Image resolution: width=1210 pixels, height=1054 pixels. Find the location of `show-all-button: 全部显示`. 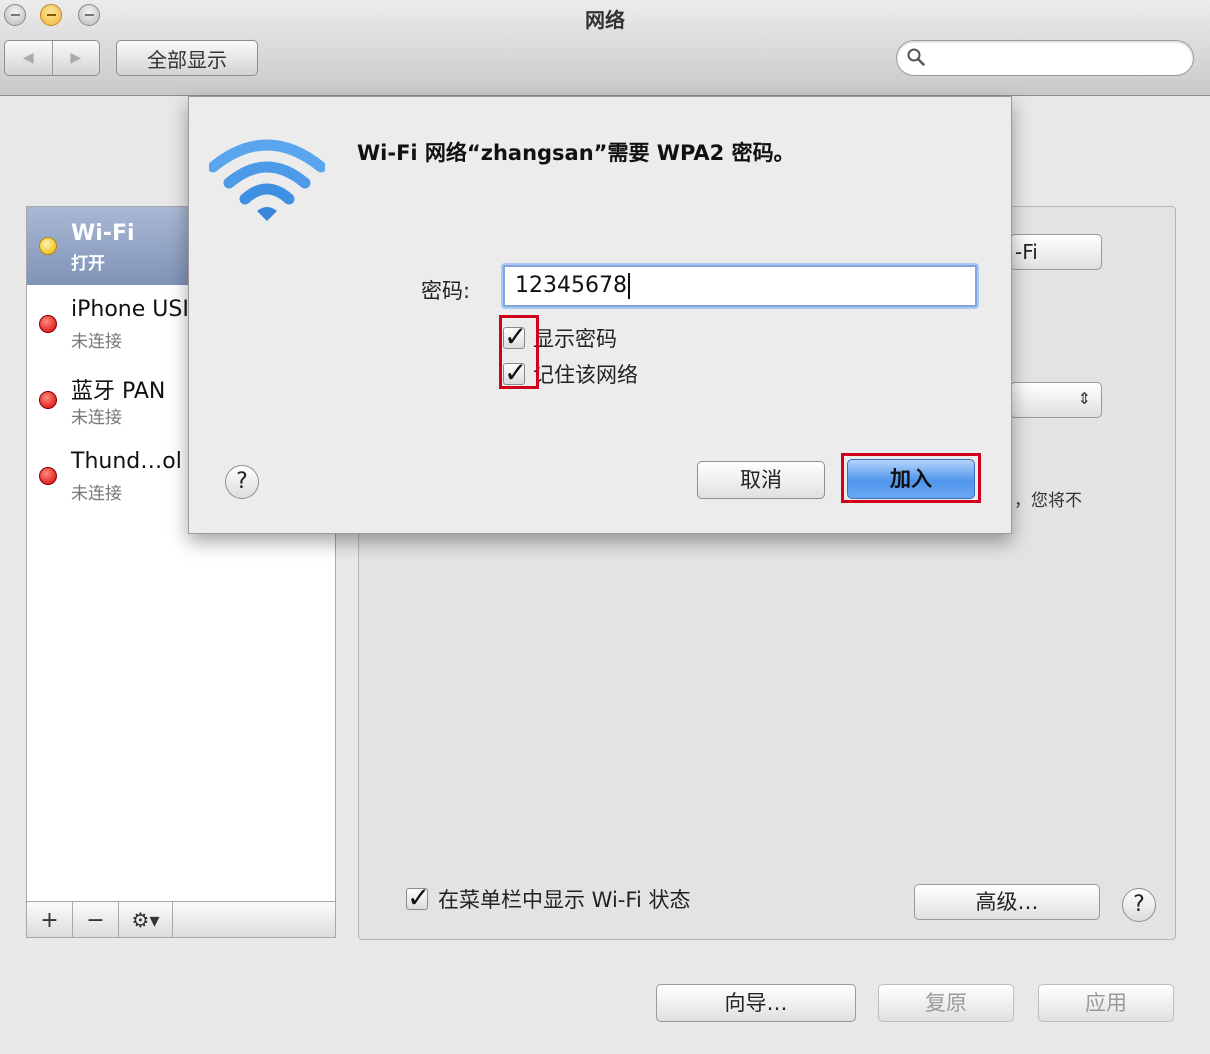

show-all-button: 全部显示 is located at coordinates (187, 58).